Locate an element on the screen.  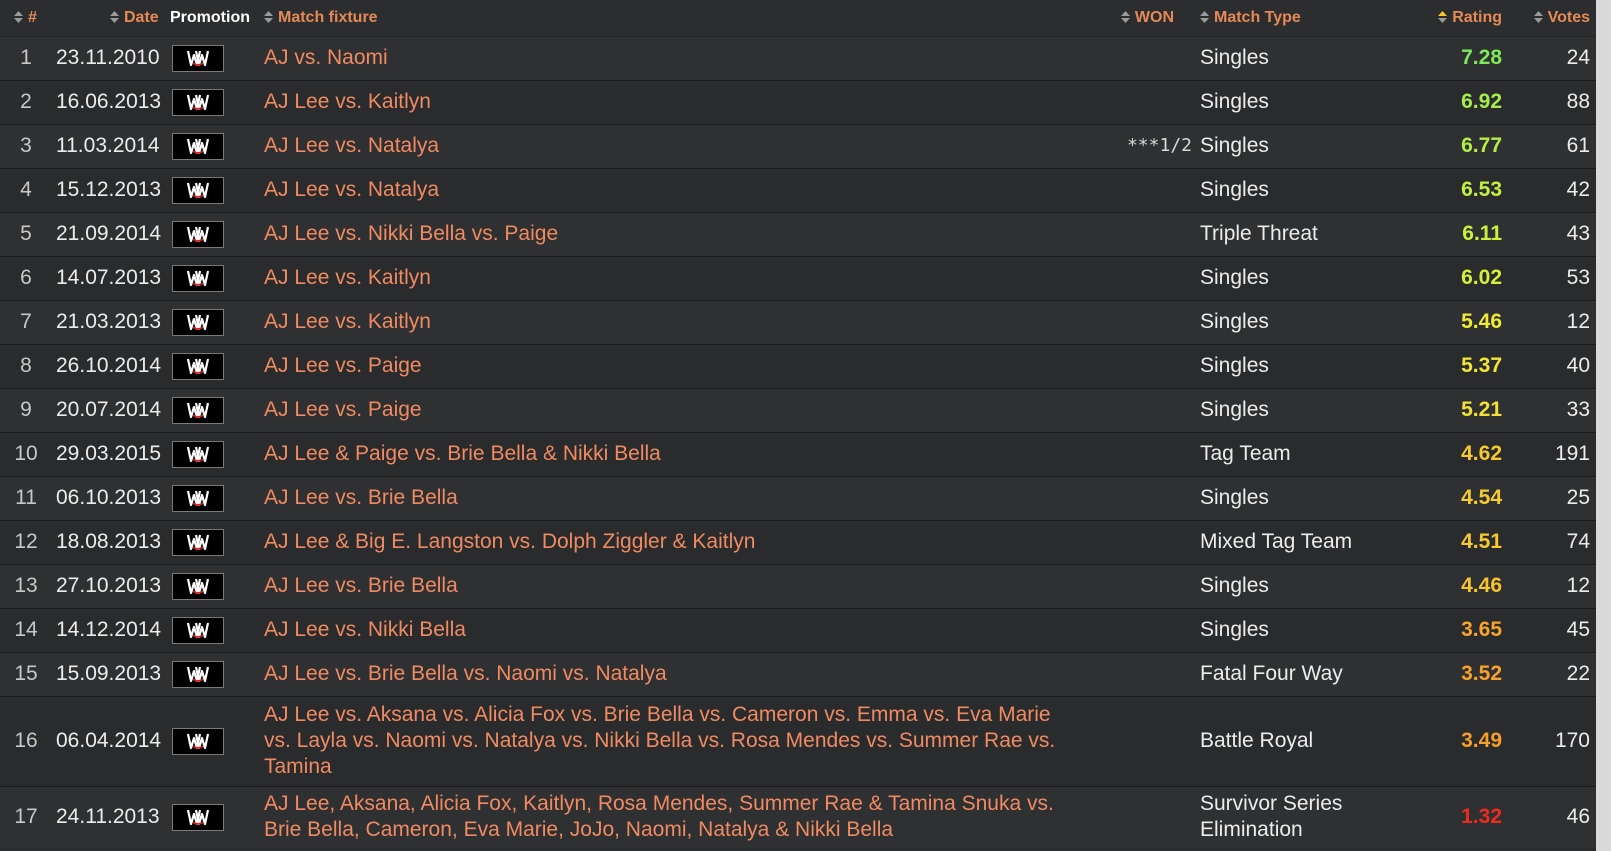
col-header-date: Date is located at coordinates (109, 18).